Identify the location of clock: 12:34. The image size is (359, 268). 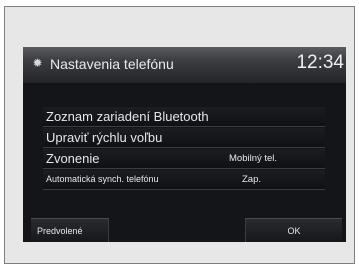
(320, 62).